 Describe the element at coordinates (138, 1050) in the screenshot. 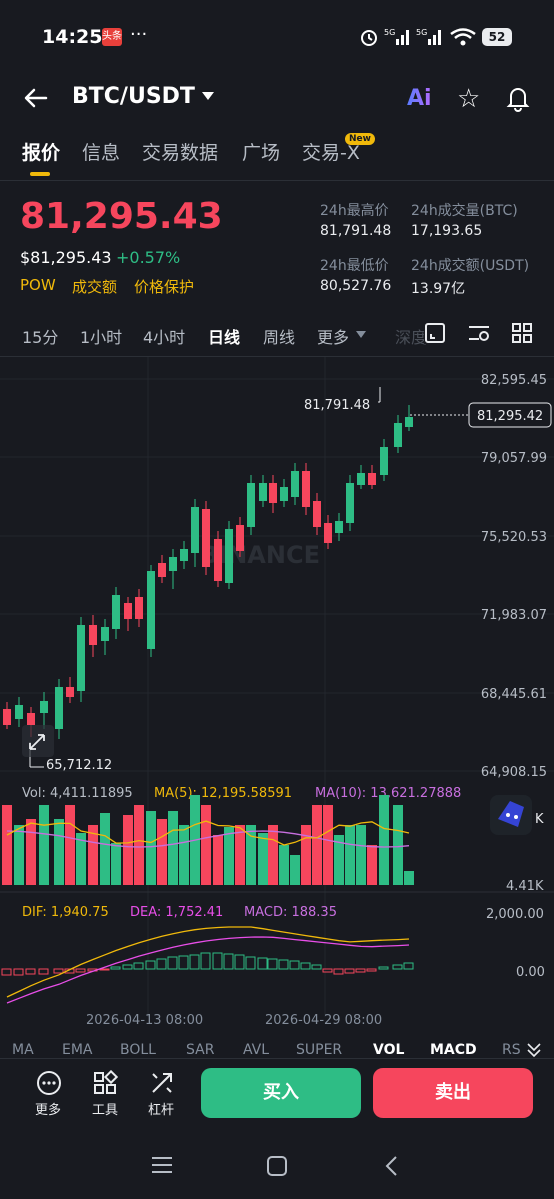

I see `indicator-boll: BOLL` at that location.